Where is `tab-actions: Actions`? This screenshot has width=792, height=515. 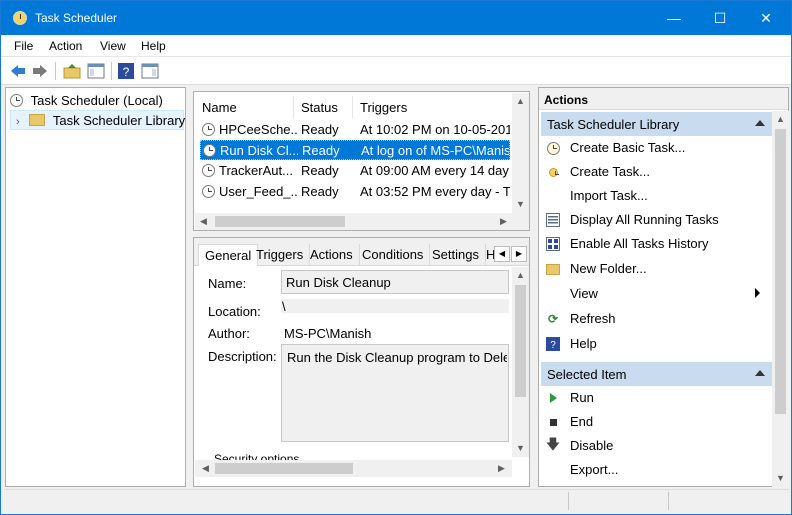
tab-actions: Actions is located at coordinates (332, 255).